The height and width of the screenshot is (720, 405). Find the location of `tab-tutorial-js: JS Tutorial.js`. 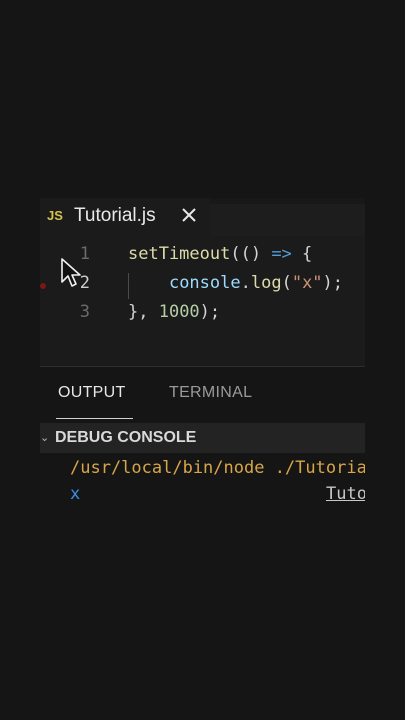

tab-tutorial-js: JS Tutorial.js is located at coordinates (125, 217).